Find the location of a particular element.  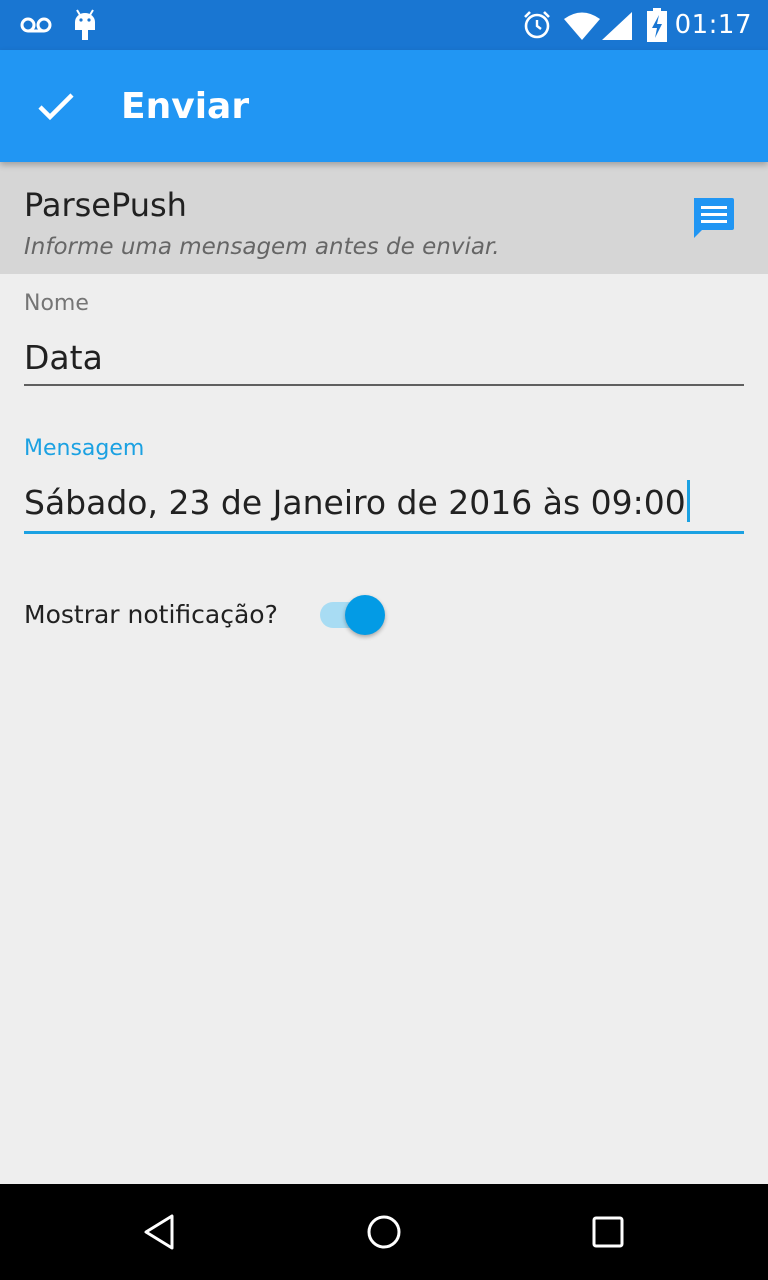

send-button is located at coordinates (56, 106).